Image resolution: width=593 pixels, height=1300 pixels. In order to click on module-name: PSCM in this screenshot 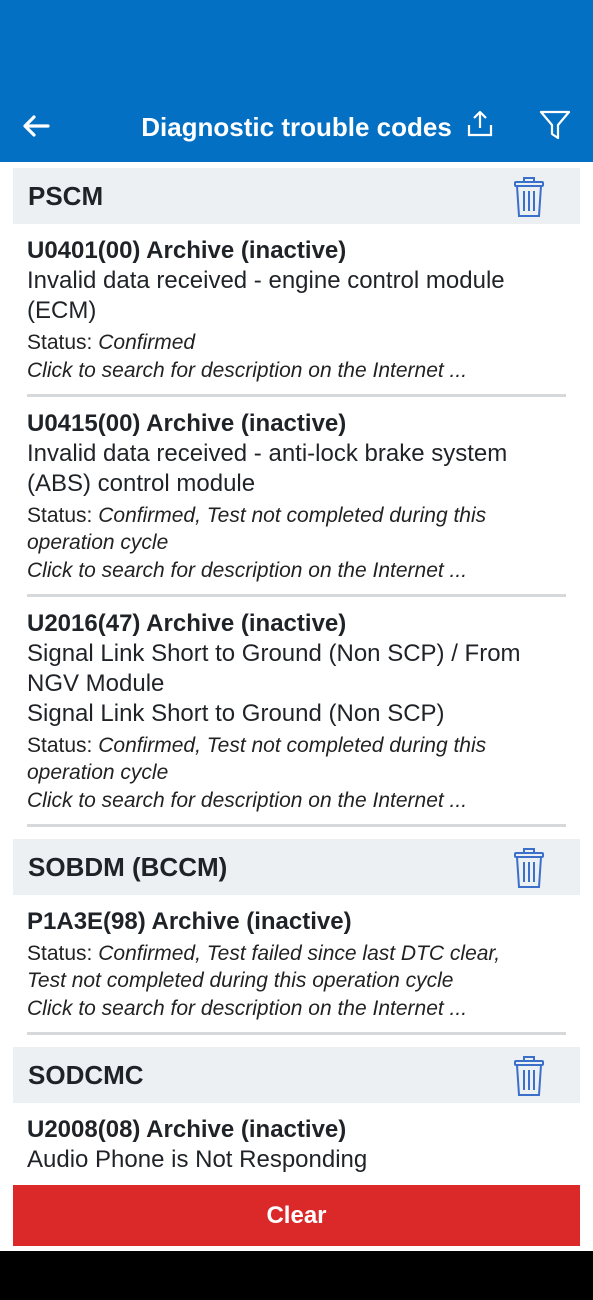, I will do `click(66, 196)`.